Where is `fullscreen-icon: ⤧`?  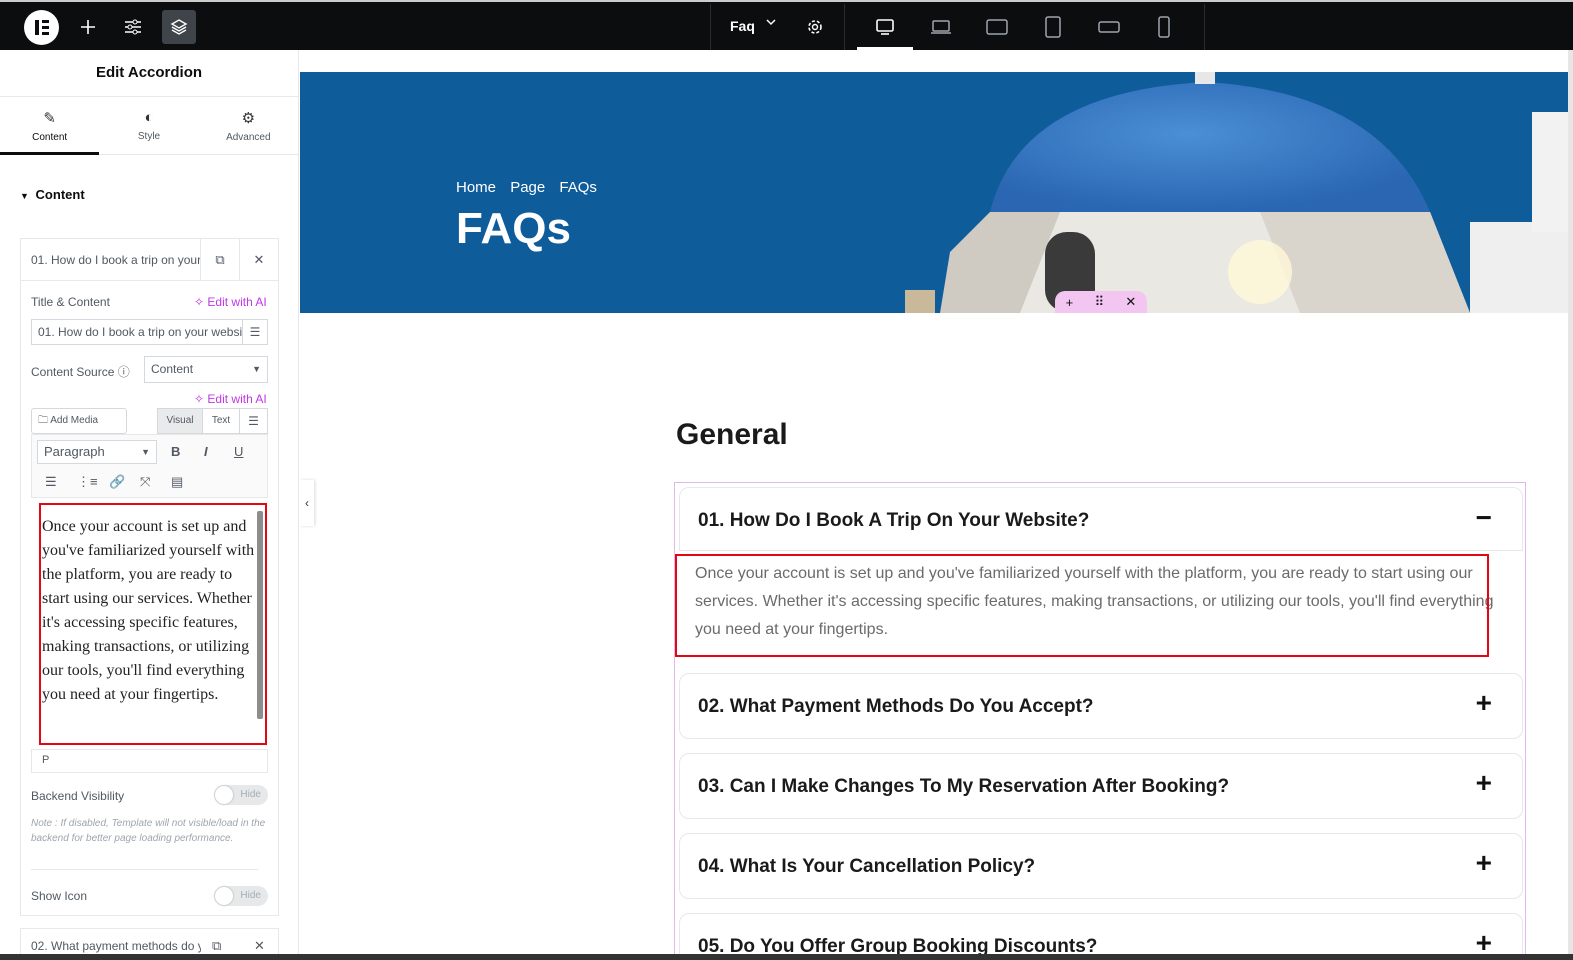 fullscreen-icon: ⤧ is located at coordinates (145, 482).